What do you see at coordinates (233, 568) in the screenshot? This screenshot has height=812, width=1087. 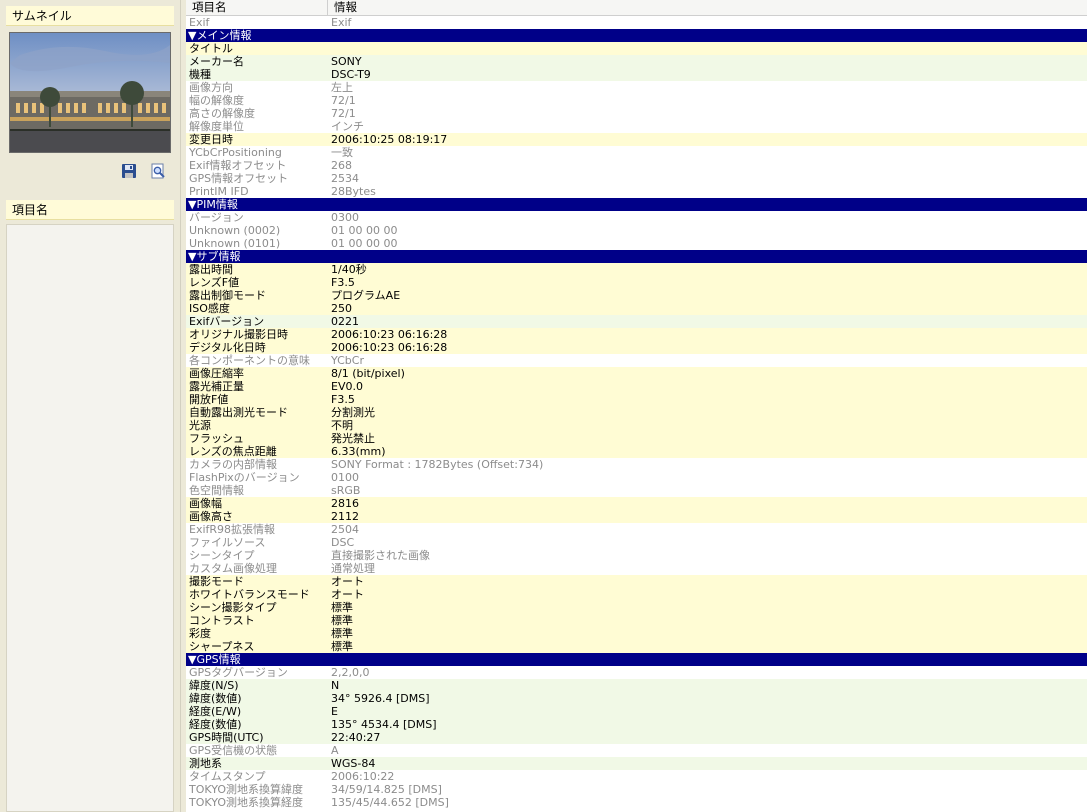 I see `item-name-cell: カスタム画像処理` at bounding box center [233, 568].